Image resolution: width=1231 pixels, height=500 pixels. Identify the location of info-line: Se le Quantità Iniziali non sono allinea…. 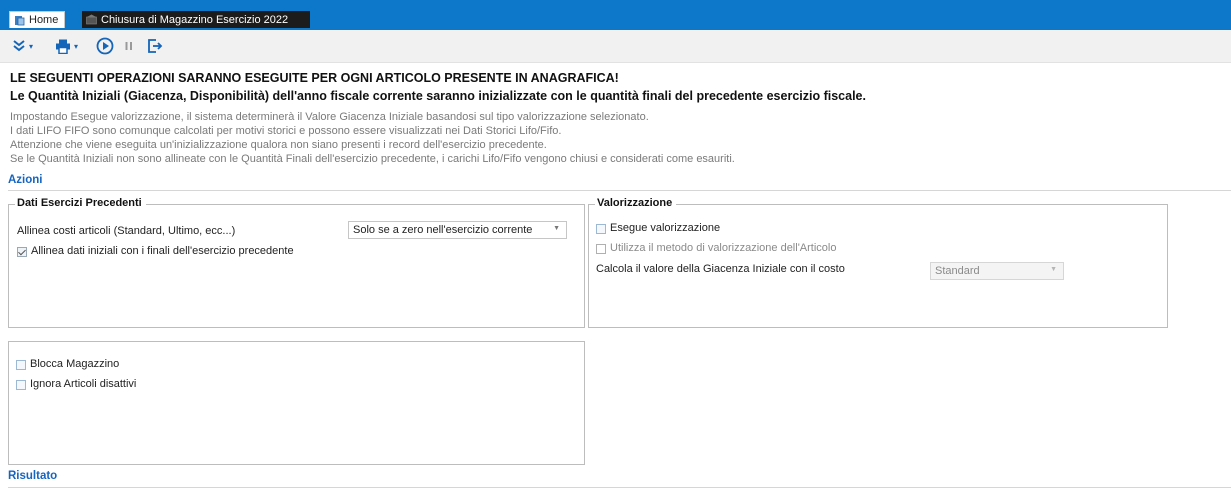
(372, 159).